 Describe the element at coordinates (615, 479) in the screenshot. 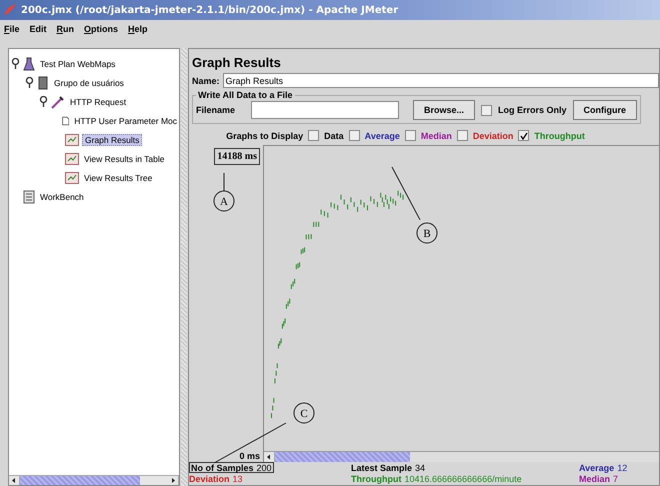

I see `stat-value: 7` at that location.